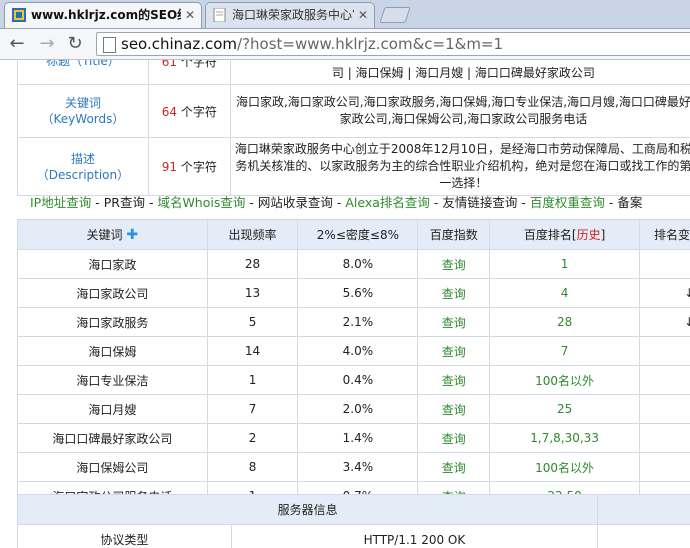 The height and width of the screenshot is (548, 690). I want to click on page-favicon-icon, so click(219, 15).